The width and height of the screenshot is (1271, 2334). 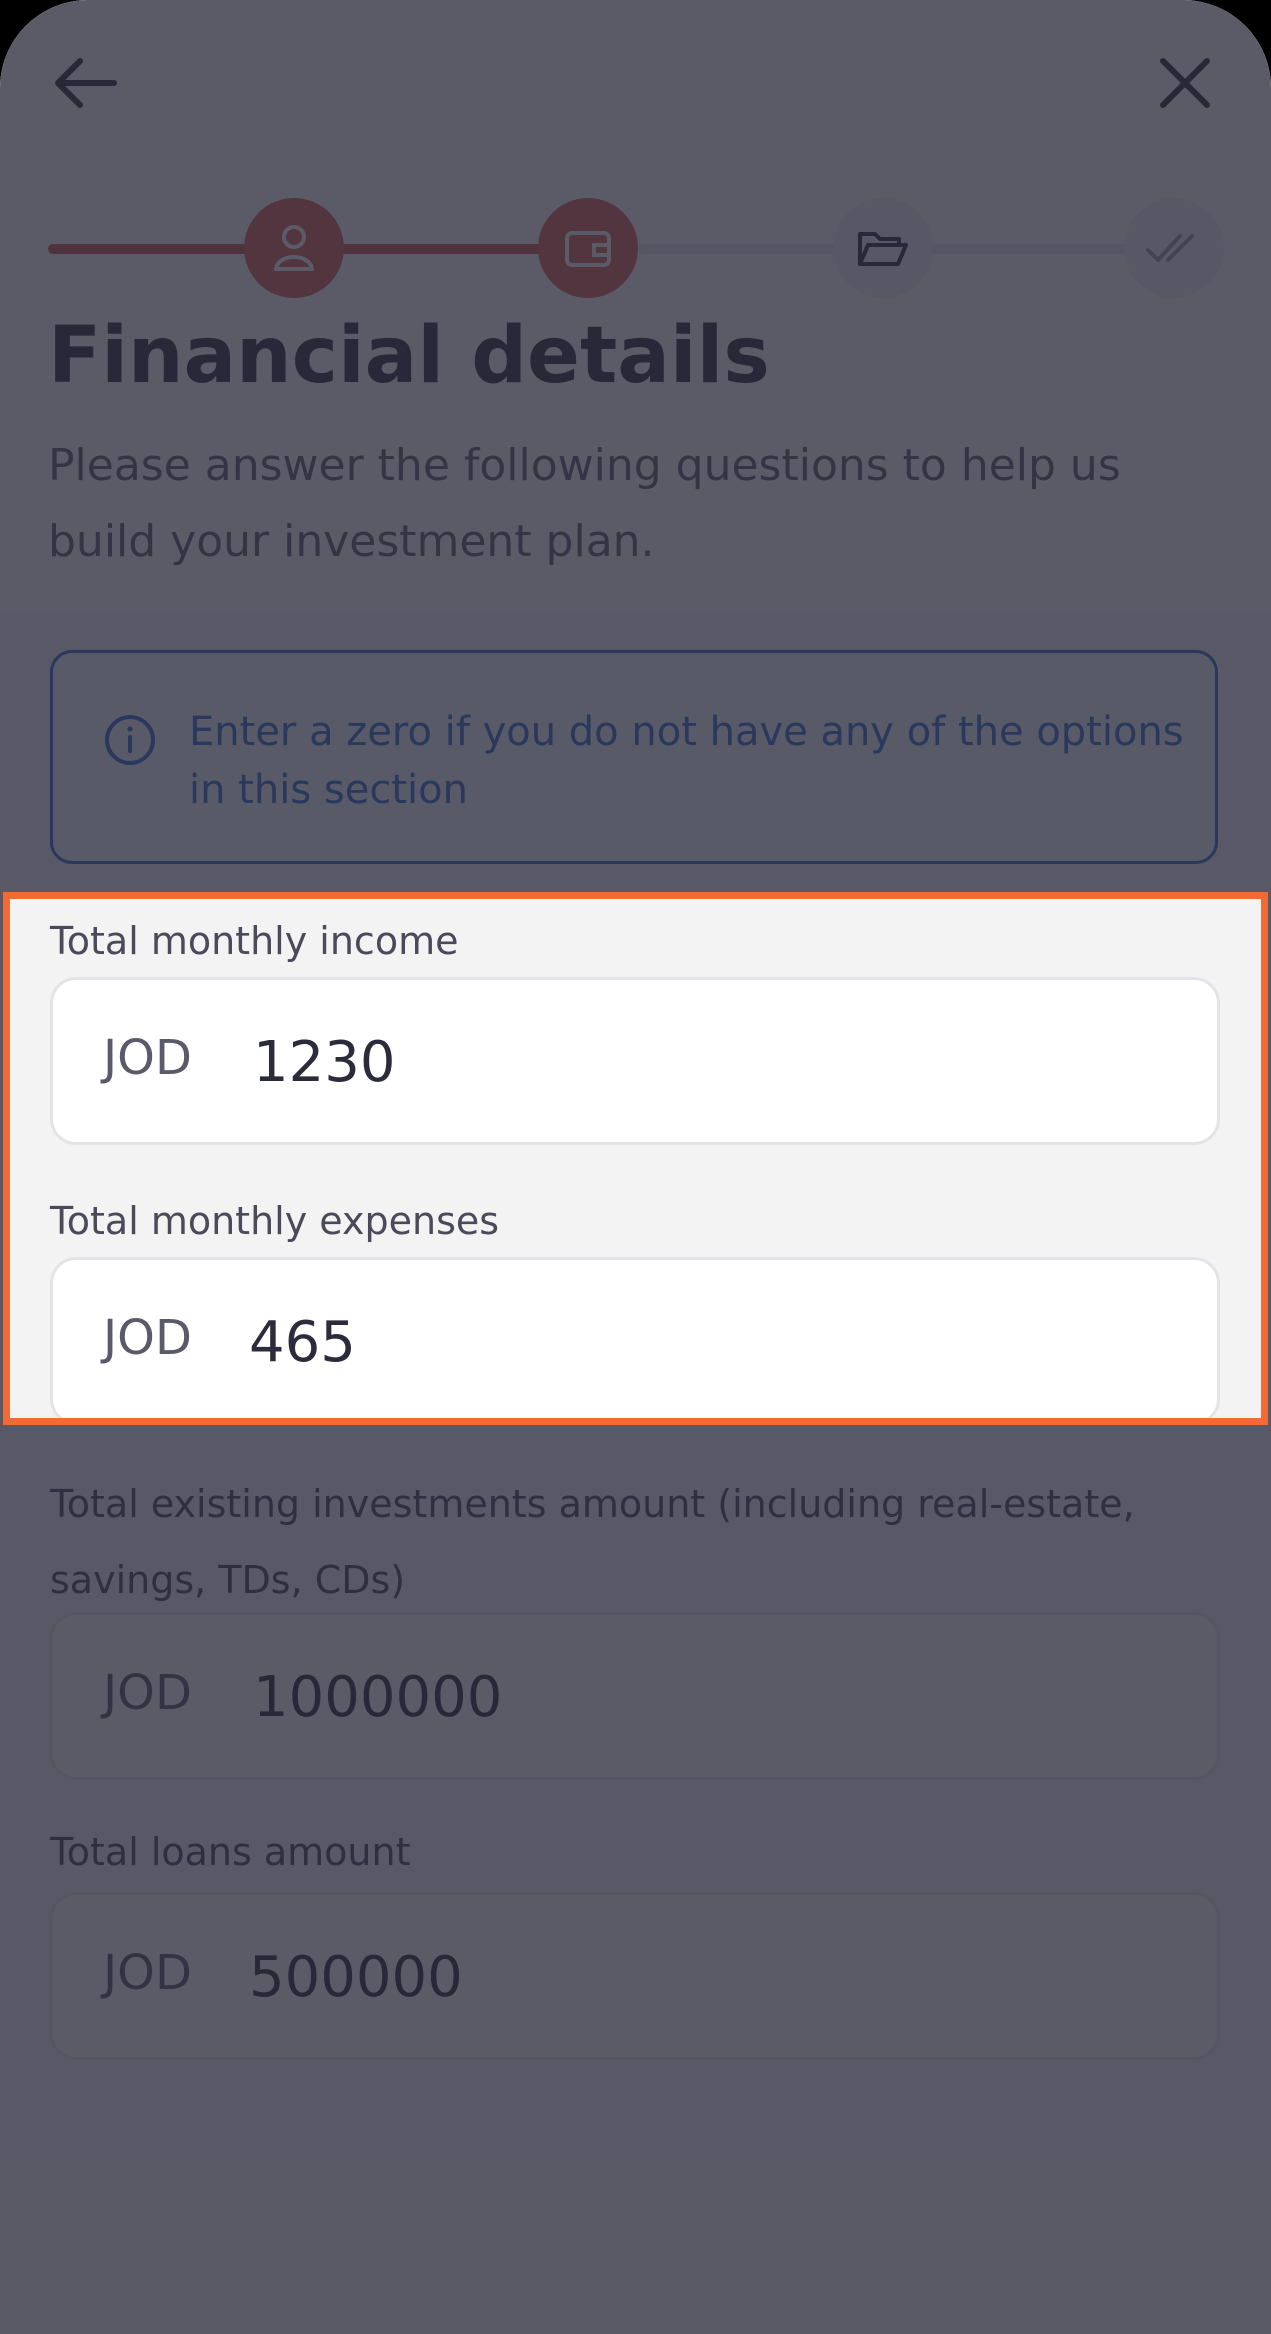 I want to click on investments-value: 1000000, so click(x=378, y=1697).